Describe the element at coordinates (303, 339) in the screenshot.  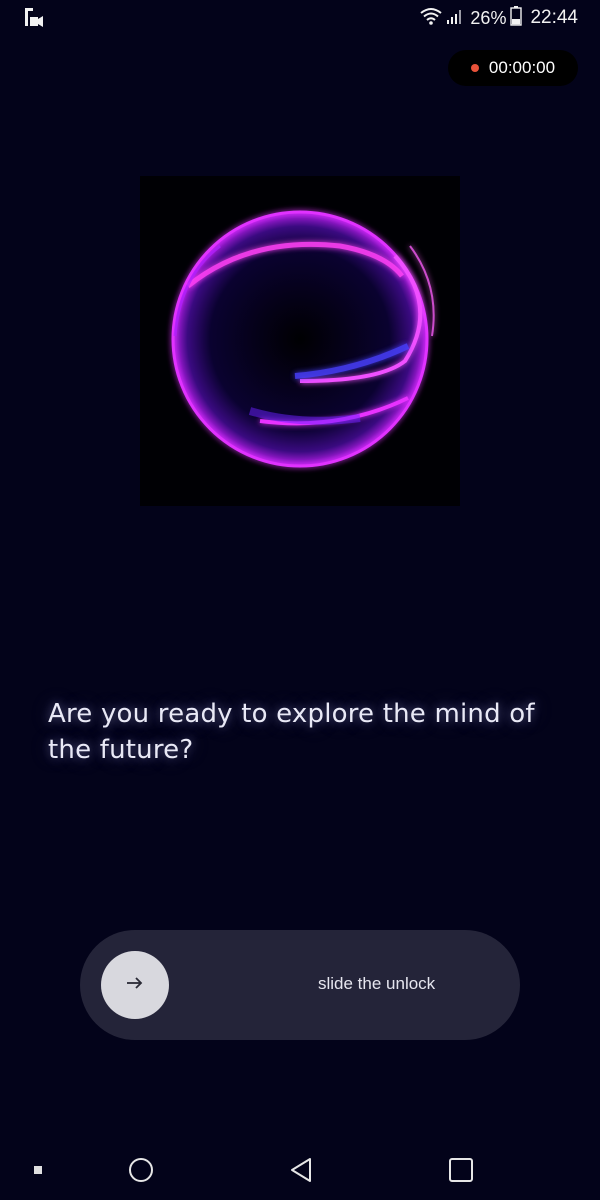
I see `energy-orb-icon` at that location.